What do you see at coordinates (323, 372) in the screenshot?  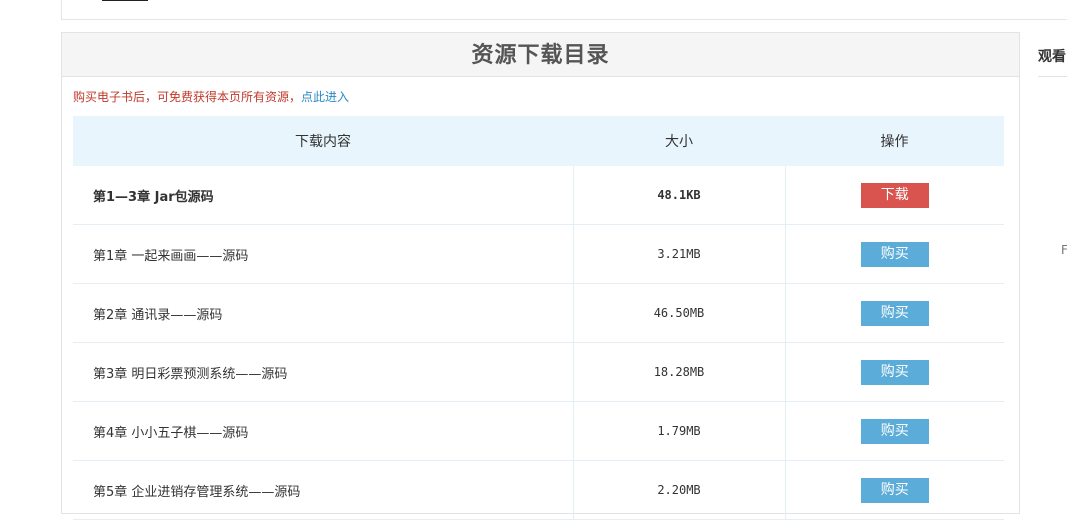 I see `row-name: 第3章 明日彩票预测系统——源码` at bounding box center [323, 372].